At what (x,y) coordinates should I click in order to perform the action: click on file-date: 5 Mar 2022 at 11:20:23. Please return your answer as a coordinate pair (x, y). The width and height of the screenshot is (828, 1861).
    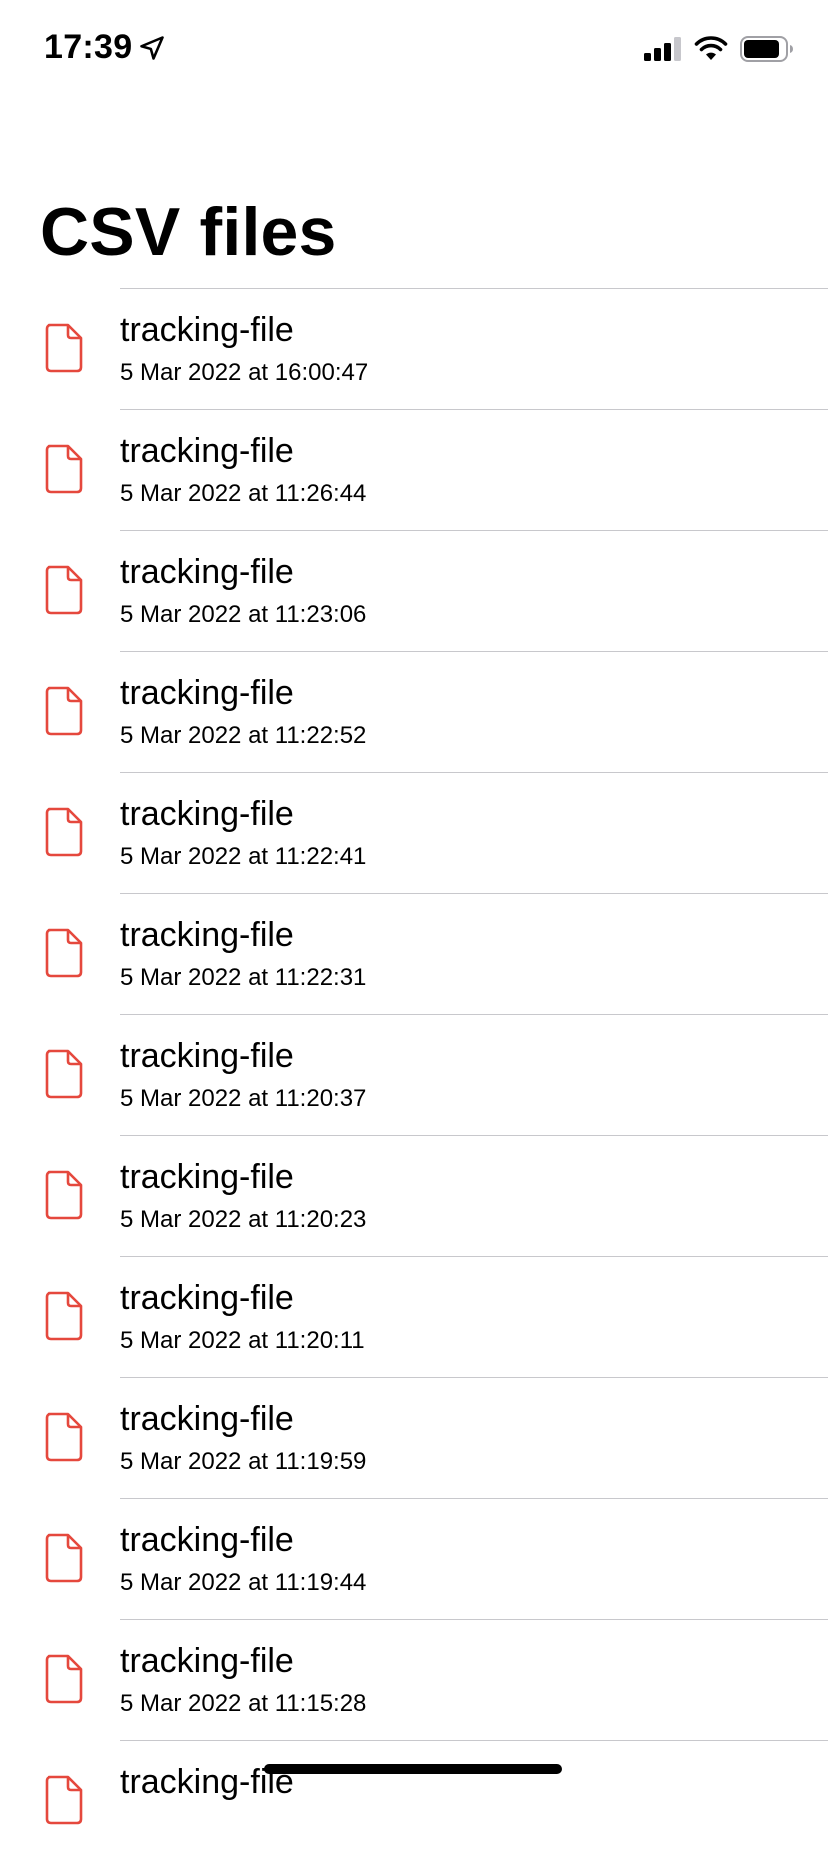
    Looking at the image, I should click on (243, 1219).